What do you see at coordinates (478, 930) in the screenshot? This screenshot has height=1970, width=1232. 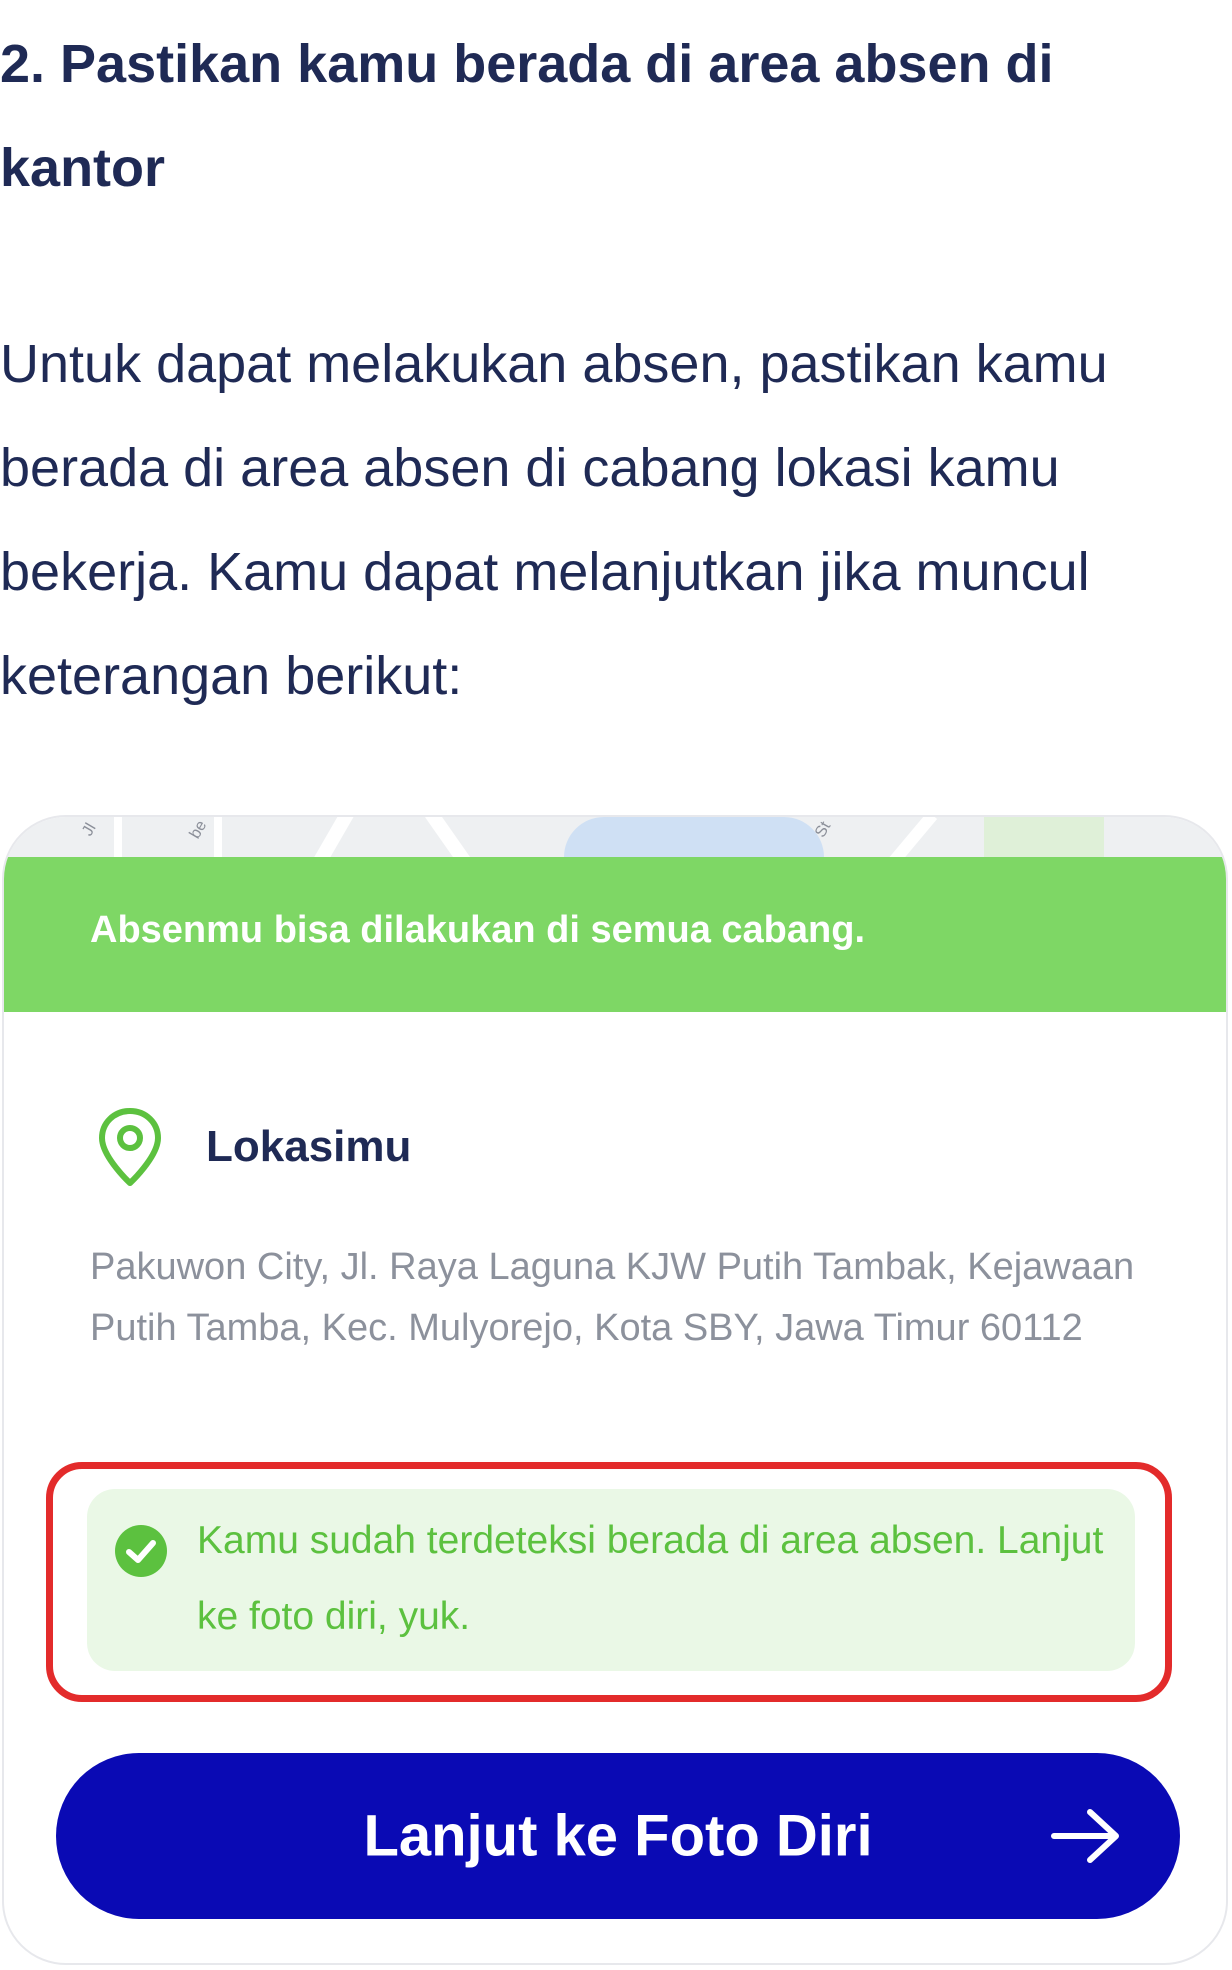 I see `banner-text: Absenmu bisa dilakukan di semua cabang.` at bounding box center [478, 930].